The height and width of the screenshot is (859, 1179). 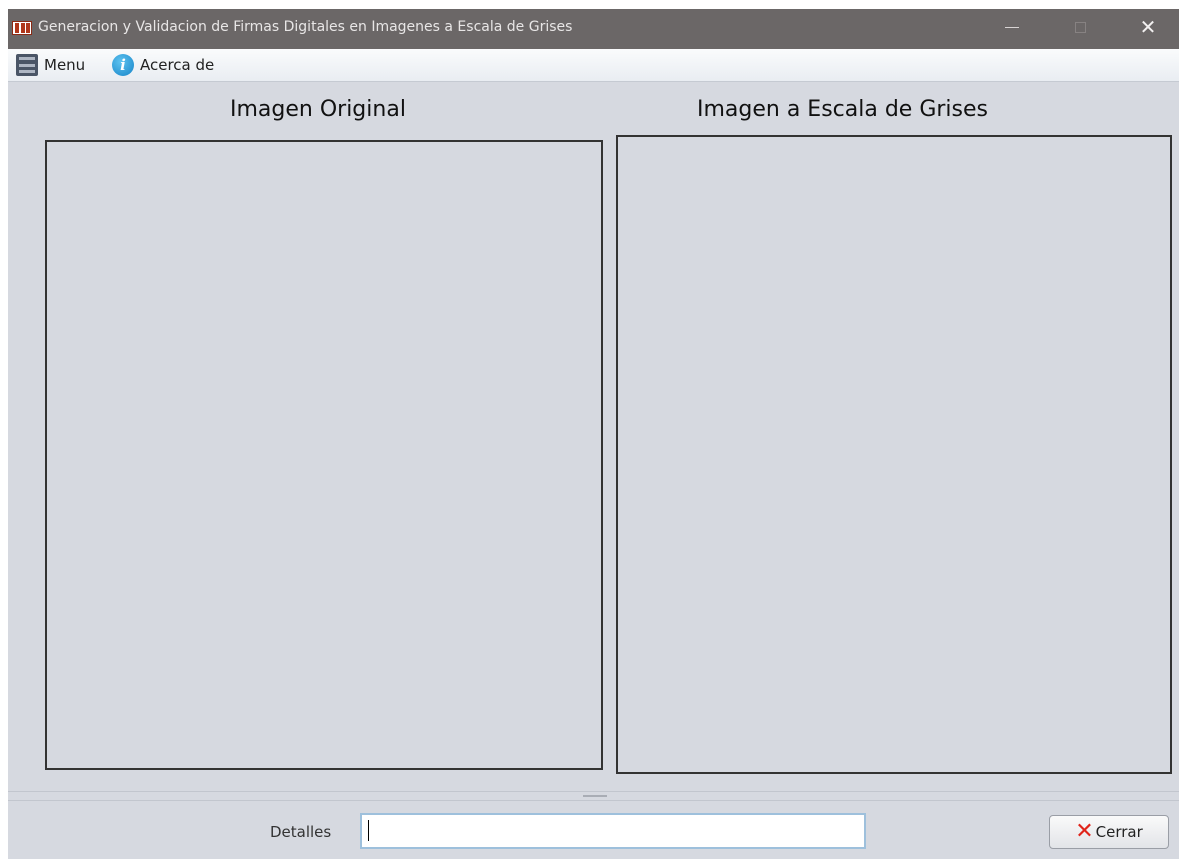 I want to click on close-icon: ✕, so click(x=1148, y=27).